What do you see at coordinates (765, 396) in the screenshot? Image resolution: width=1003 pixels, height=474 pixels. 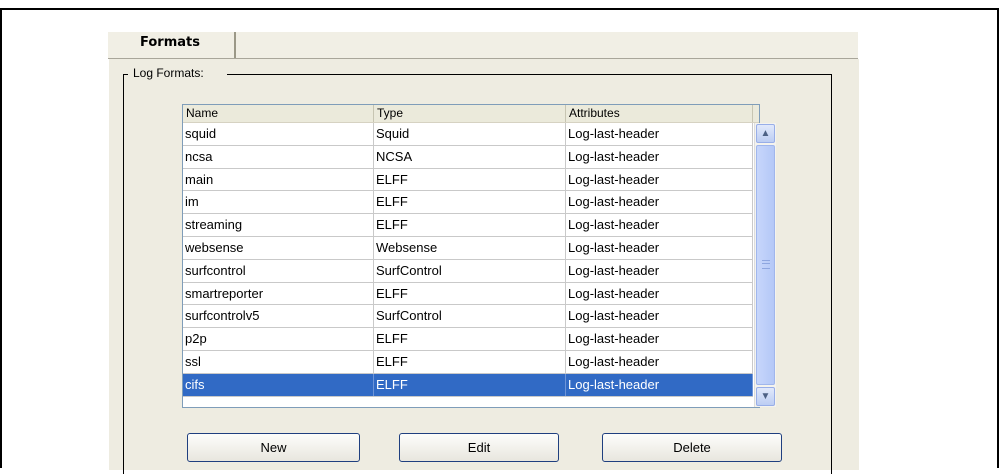 I see `arrow-down-icon: ▼` at bounding box center [765, 396].